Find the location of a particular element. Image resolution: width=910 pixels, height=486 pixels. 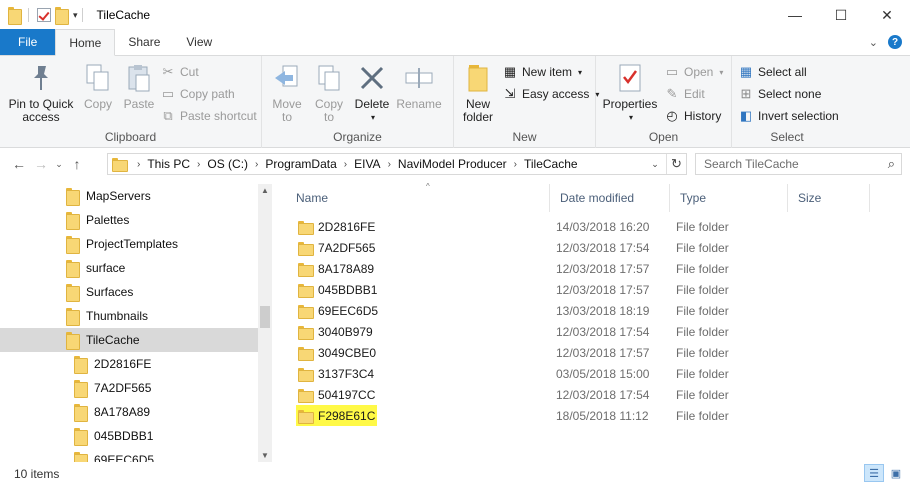

tree-item-label: MapServers is located at coordinates (118, 196).